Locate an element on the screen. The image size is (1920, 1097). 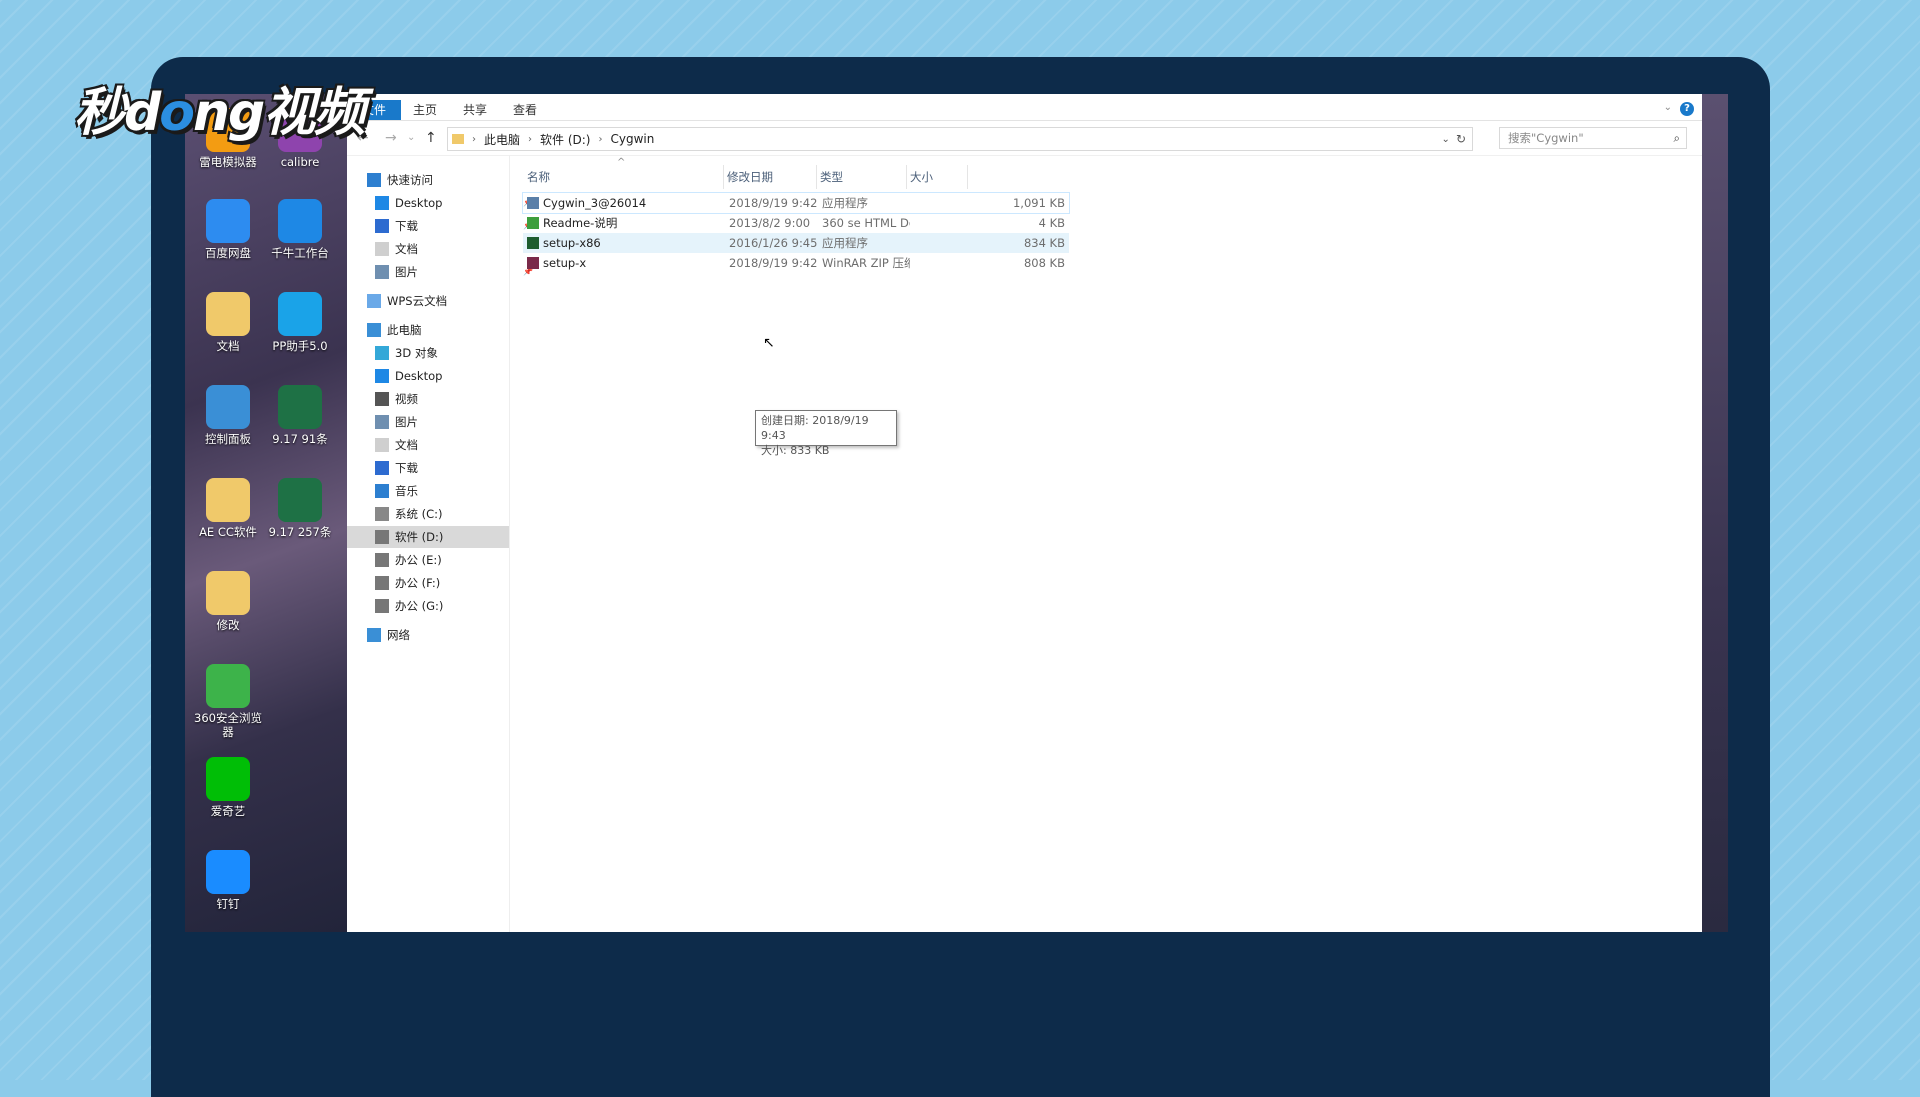
nav-quick-item: 下载📌 is located at coordinates (454, 226).